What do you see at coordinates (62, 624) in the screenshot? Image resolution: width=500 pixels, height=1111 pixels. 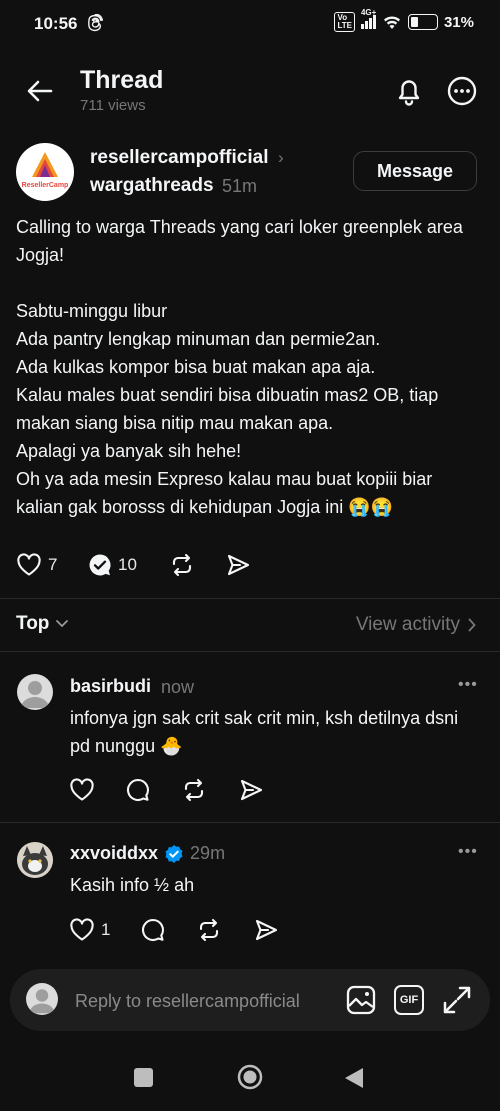 I see `chevron-down-icon` at bounding box center [62, 624].